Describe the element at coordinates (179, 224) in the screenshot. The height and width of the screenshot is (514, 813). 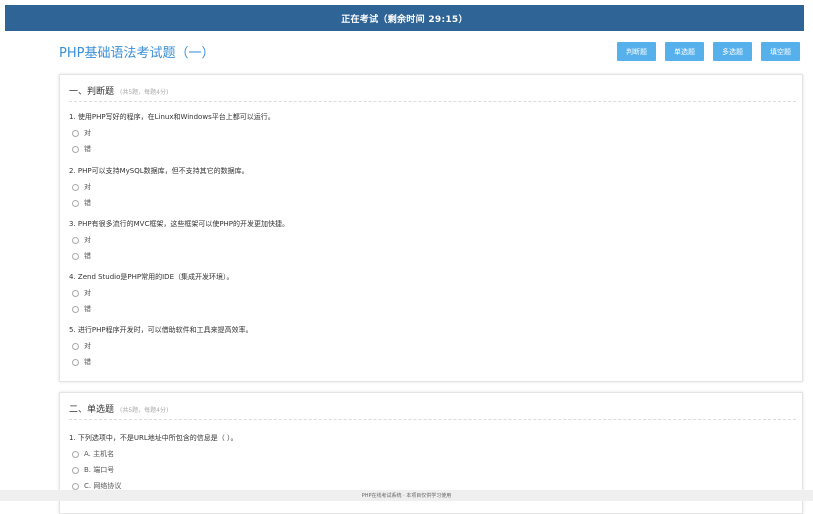
I see `question-text: 3. PHP有很多流行的MVC框架，这些框架可以使PHP的开发更加快捷。` at that location.